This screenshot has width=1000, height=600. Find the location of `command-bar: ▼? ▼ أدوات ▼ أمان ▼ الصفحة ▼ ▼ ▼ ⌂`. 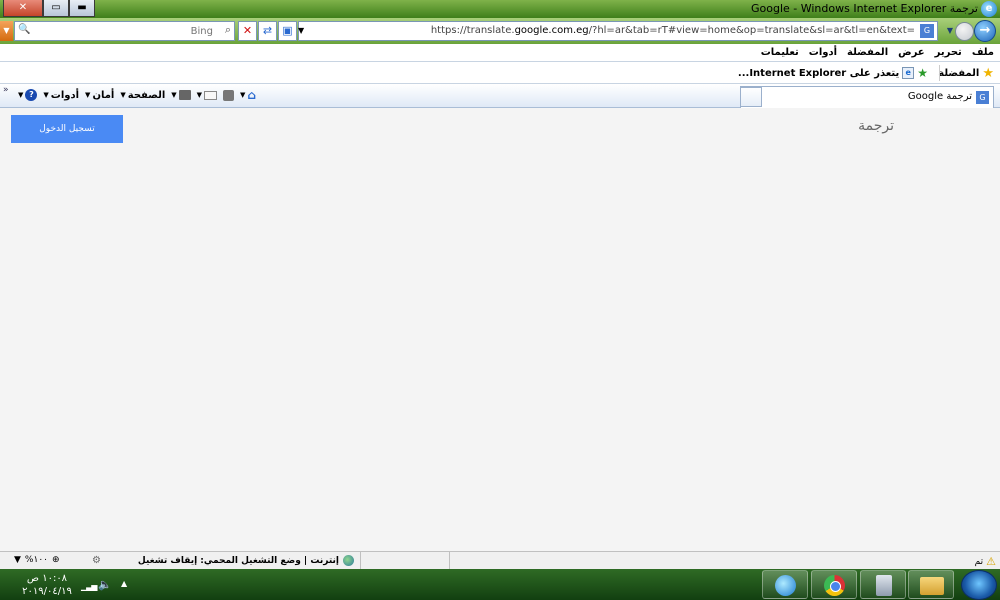

command-bar: ▼? ▼ أدوات ▼ أمان ▼ الصفحة ▼ ▼ ▼ ⌂ is located at coordinates (137, 95).